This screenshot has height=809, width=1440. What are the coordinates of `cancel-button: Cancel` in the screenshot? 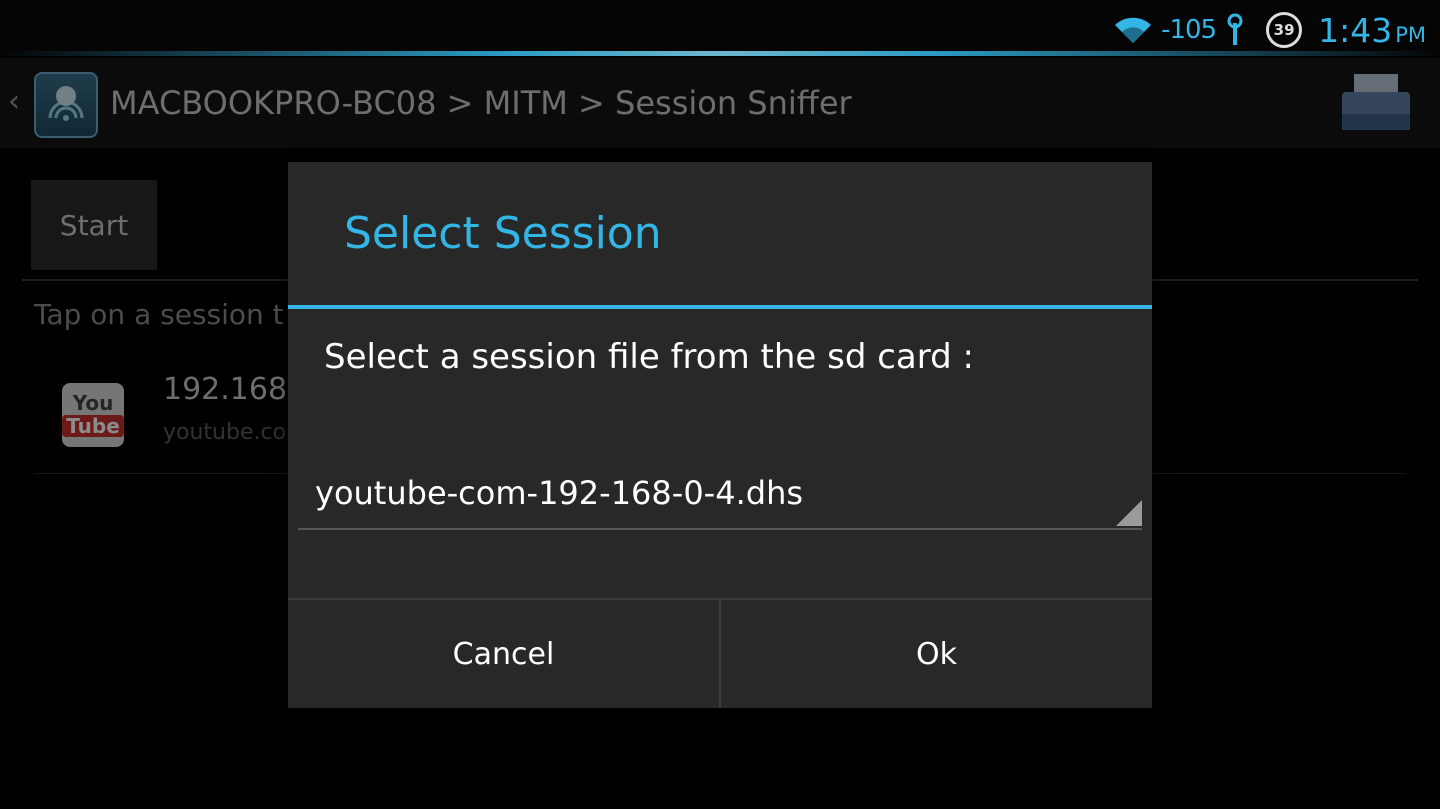 It's located at (503, 654).